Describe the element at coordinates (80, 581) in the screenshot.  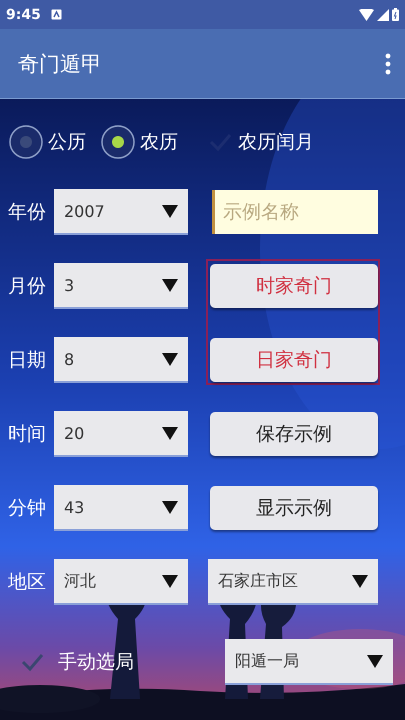
I see `dropdown-value: 河北` at that location.